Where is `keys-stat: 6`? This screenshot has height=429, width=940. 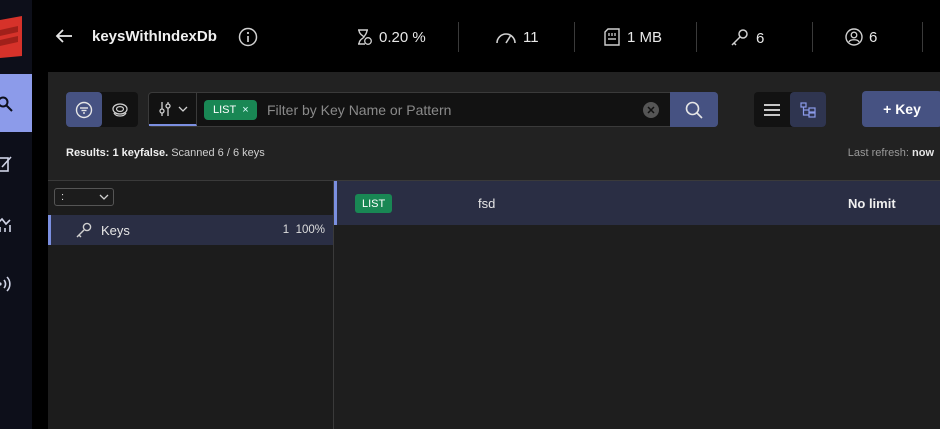
keys-stat: 6 is located at coordinates (747, 38).